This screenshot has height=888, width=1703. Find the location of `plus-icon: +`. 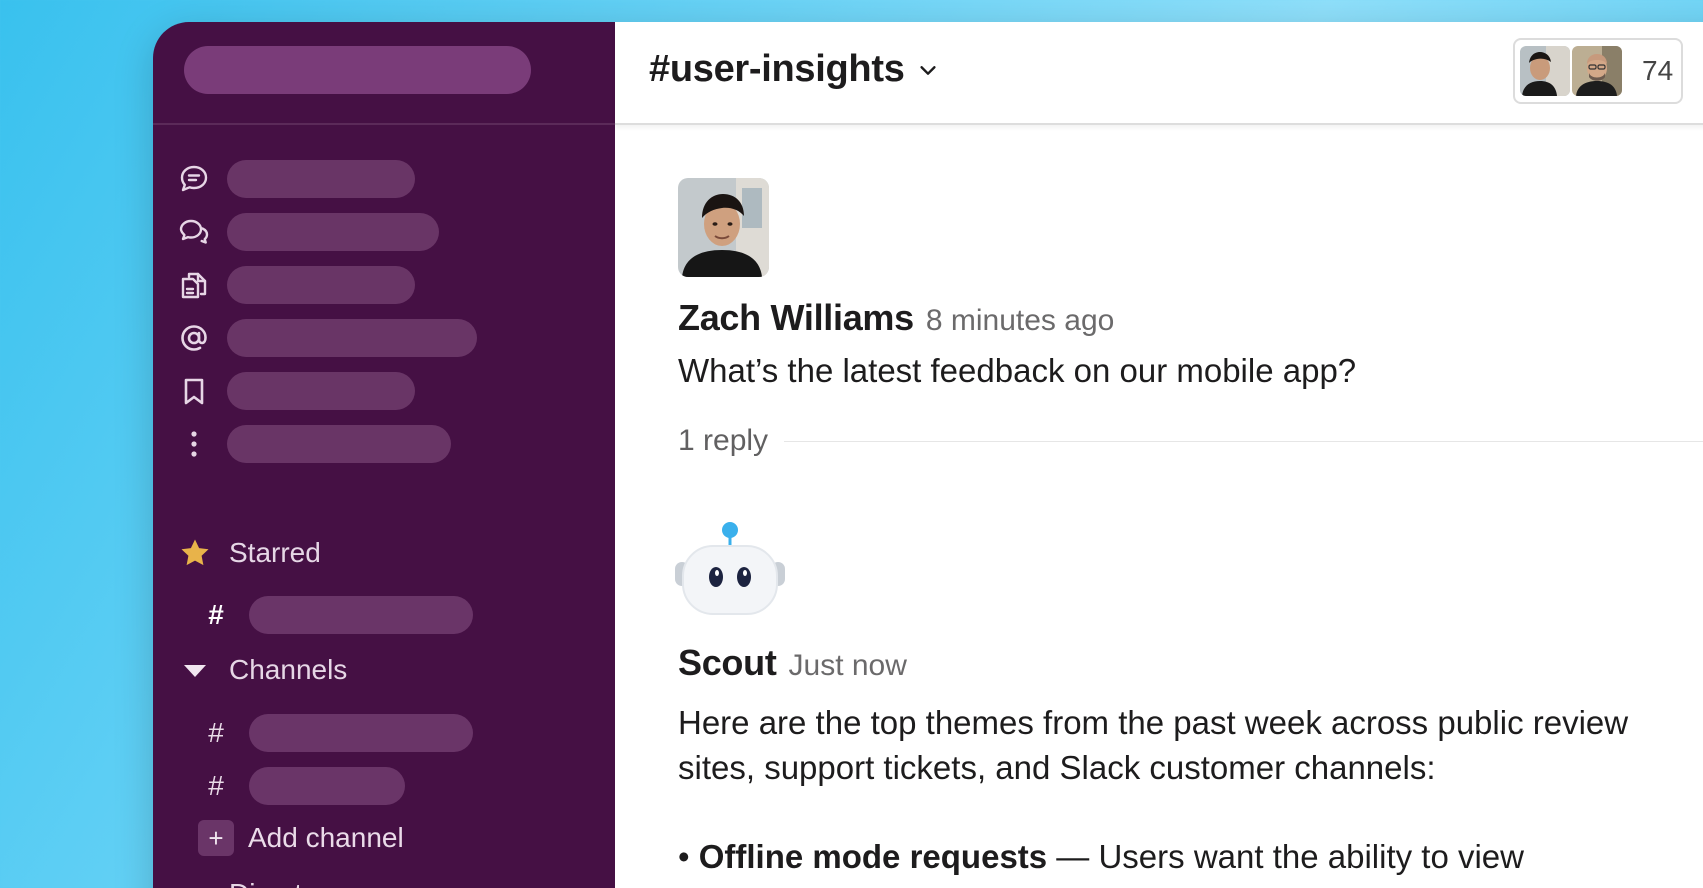

plus-icon: + is located at coordinates (216, 838).